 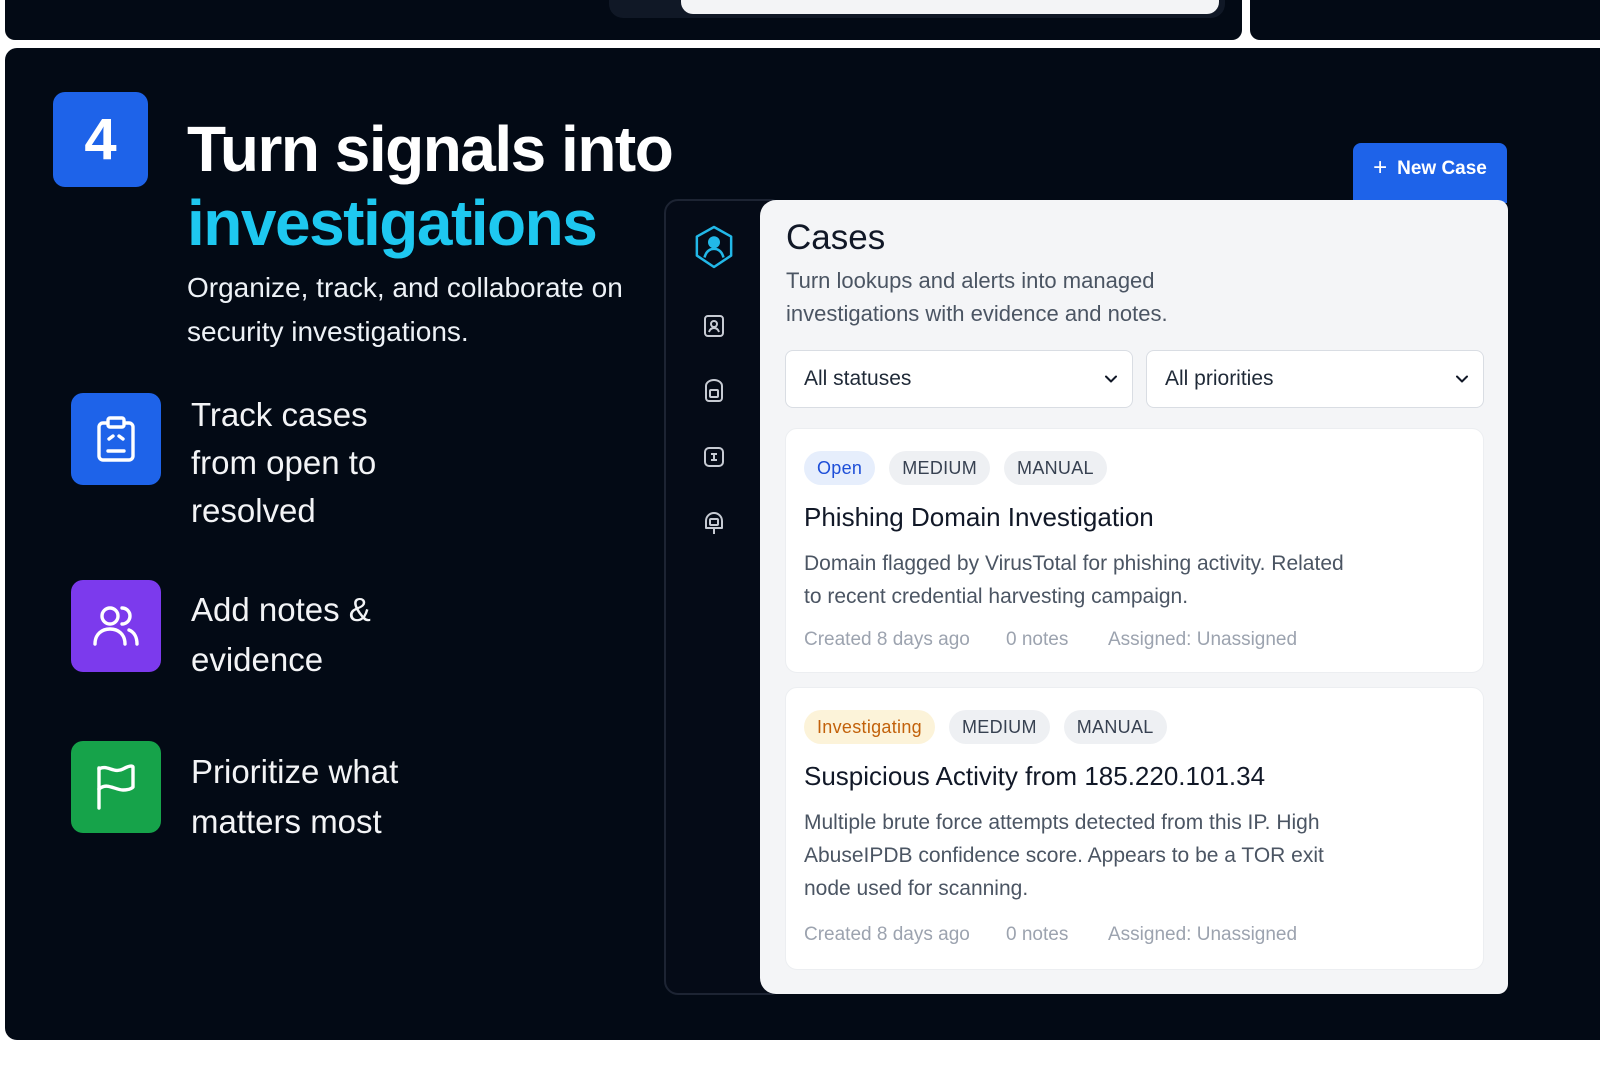 I want to click on feature-label: Prioritize what matters most, so click(x=295, y=796).